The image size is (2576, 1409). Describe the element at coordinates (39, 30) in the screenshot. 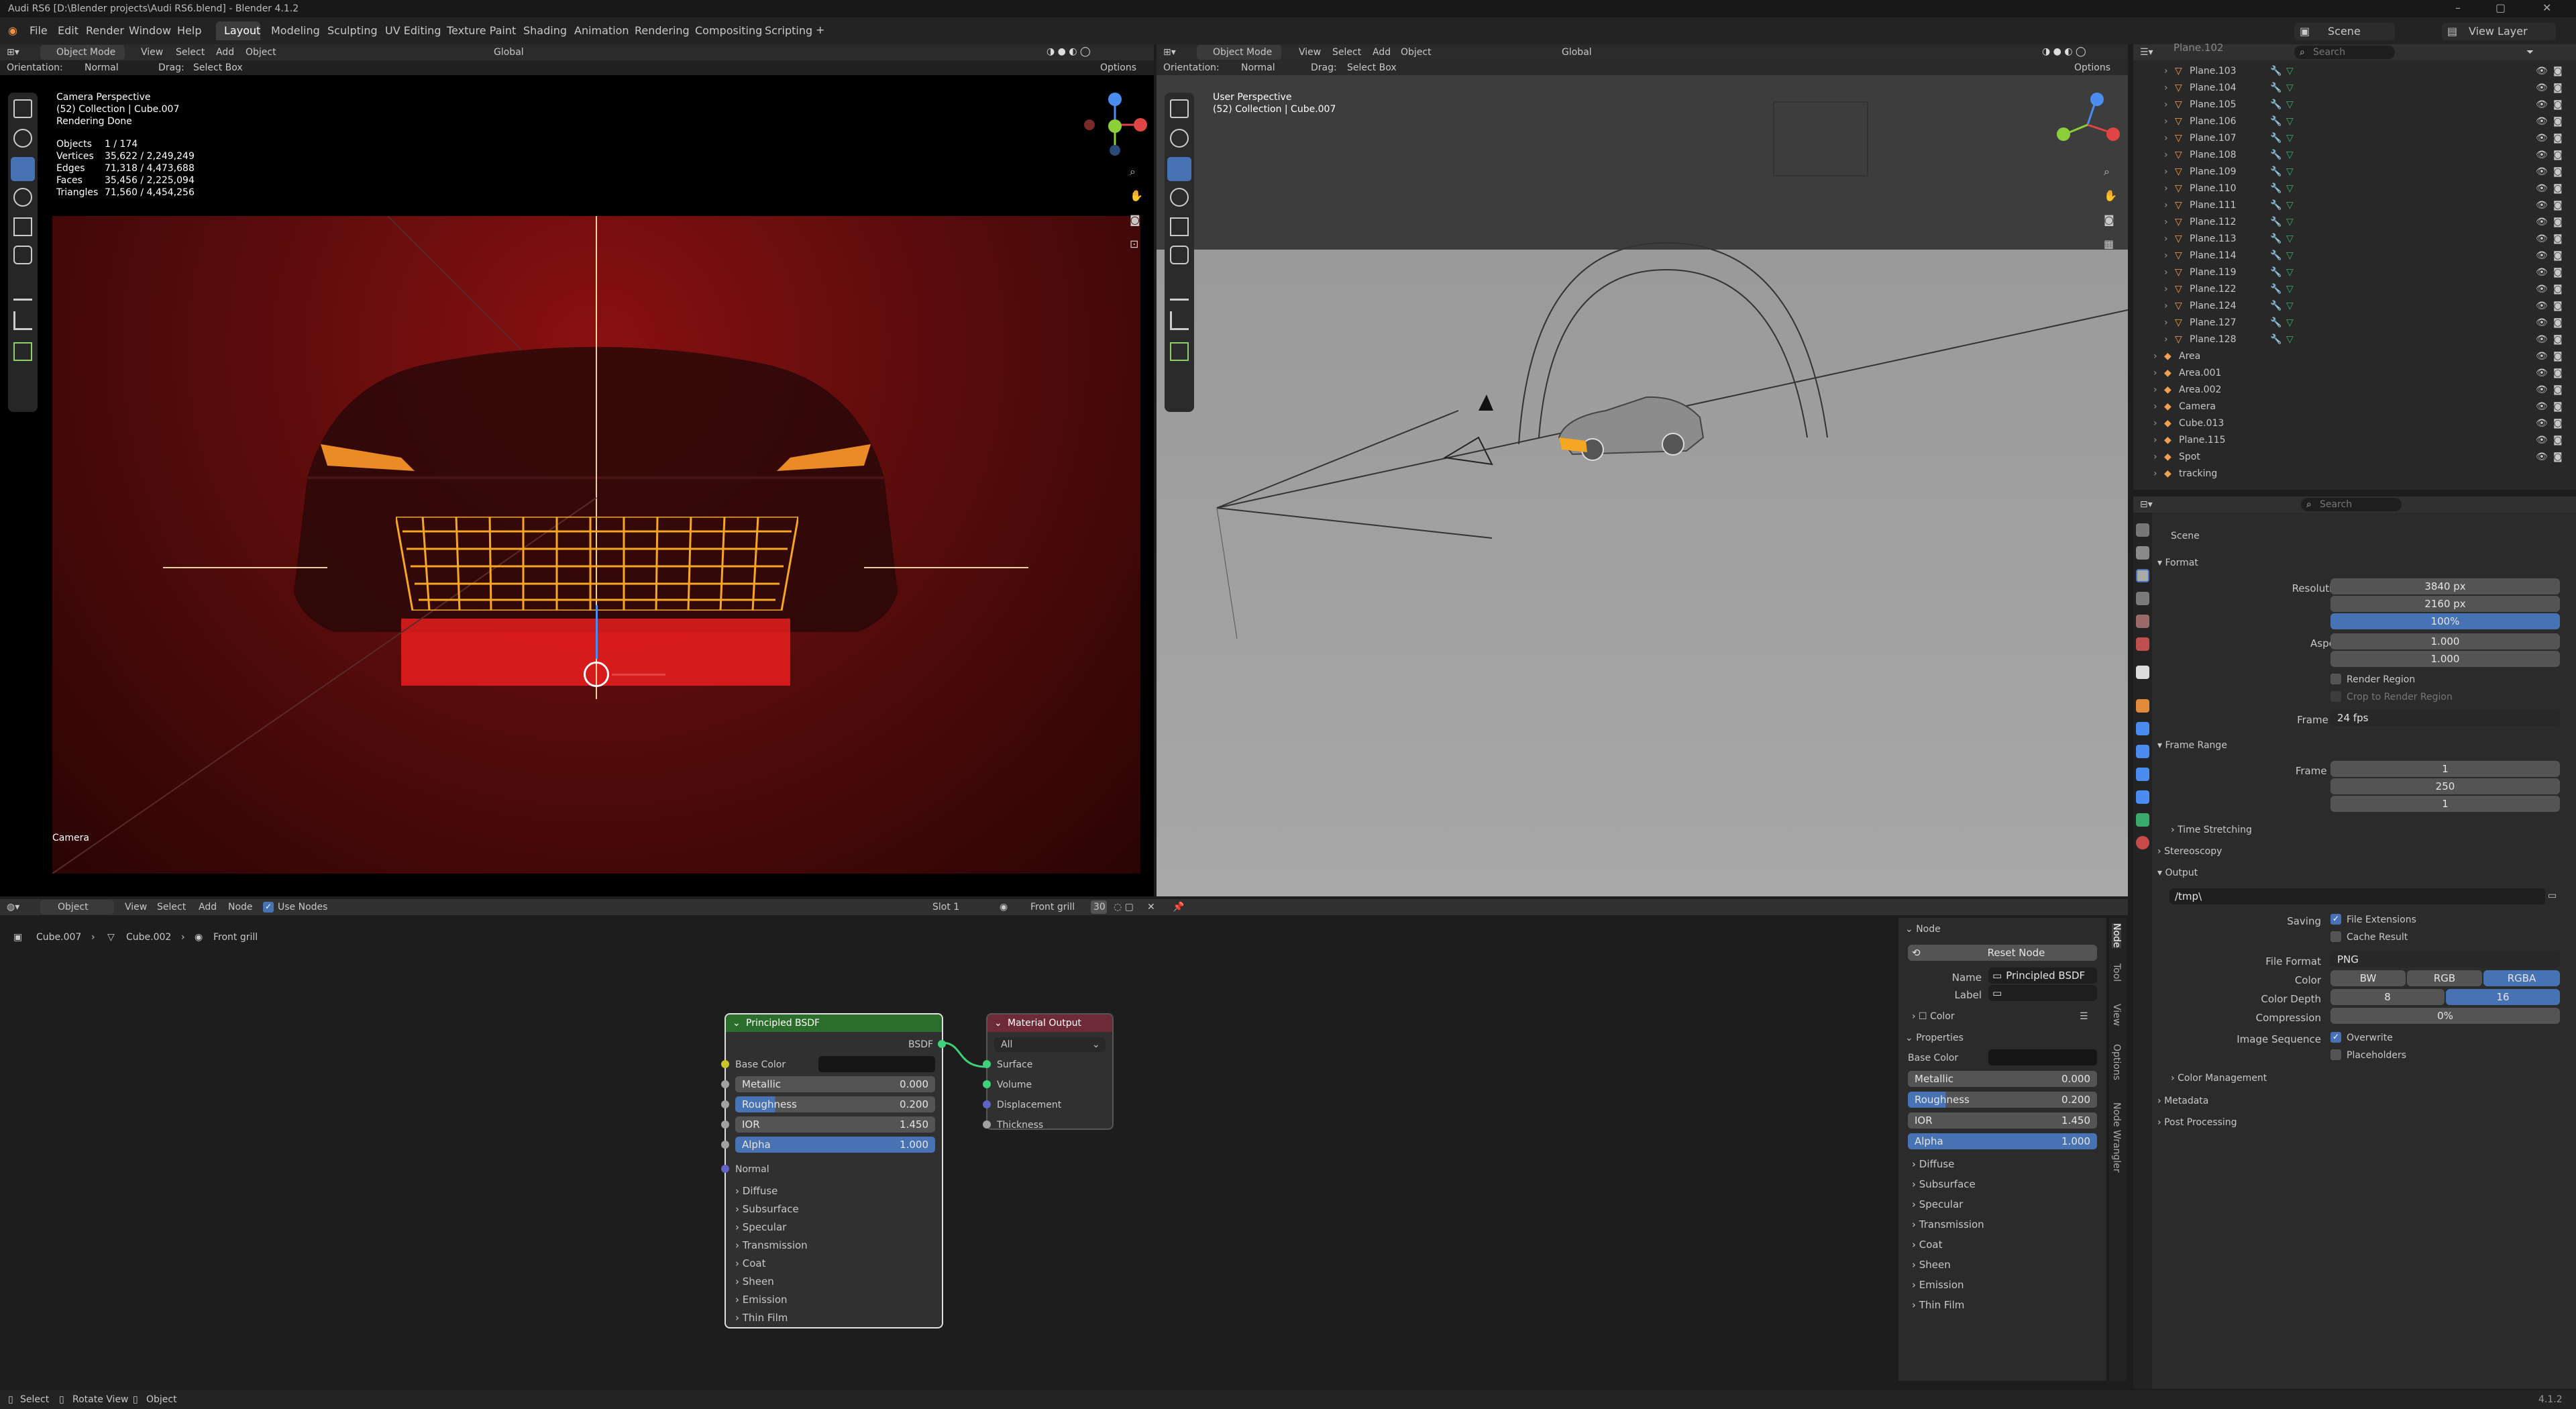

I see `menu-file: File` at that location.